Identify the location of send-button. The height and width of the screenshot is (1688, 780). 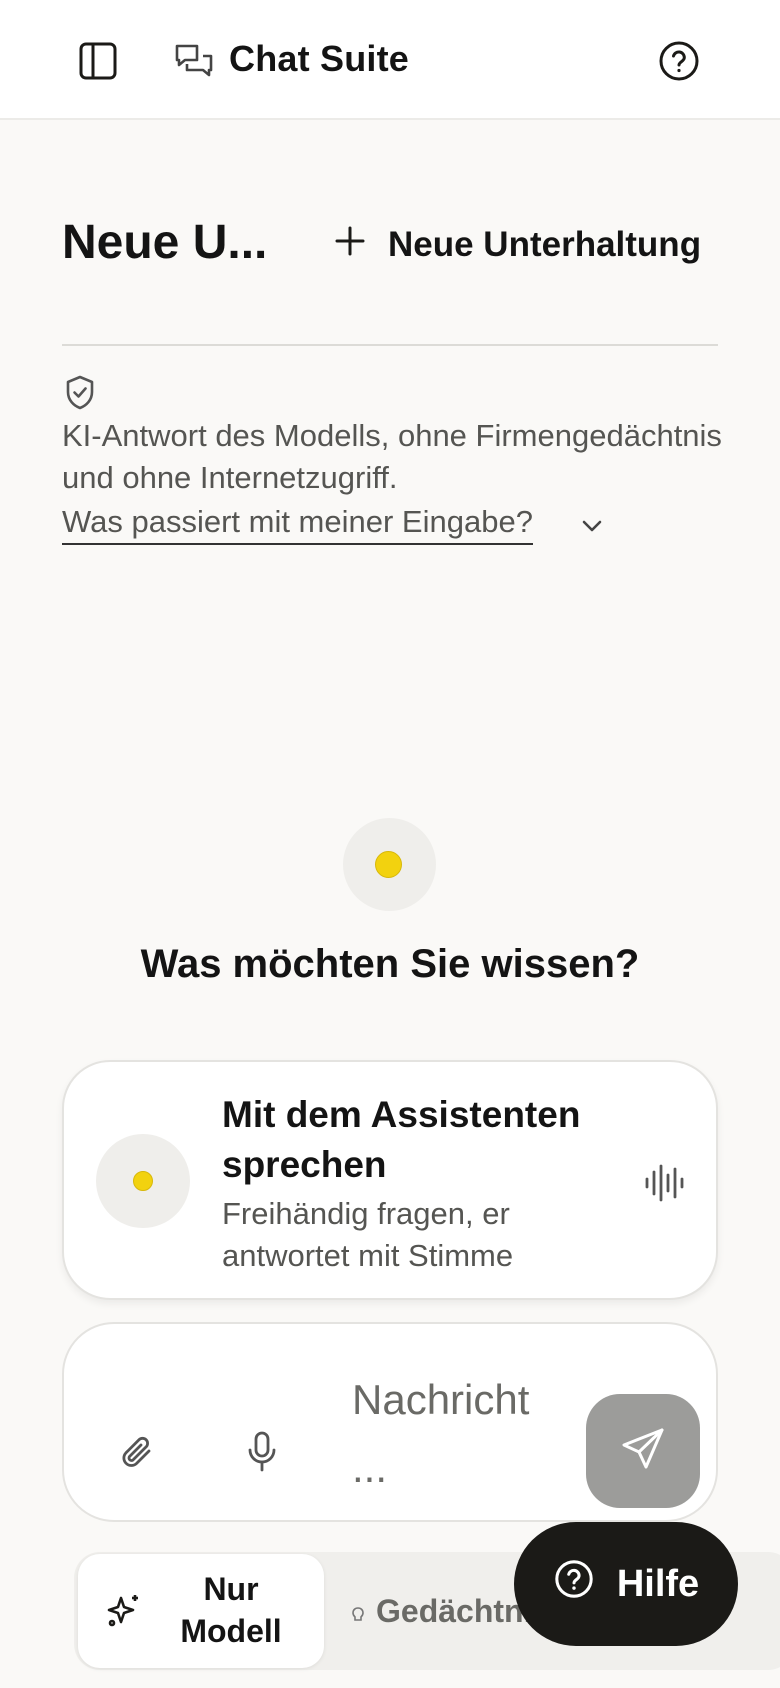
(643, 1451).